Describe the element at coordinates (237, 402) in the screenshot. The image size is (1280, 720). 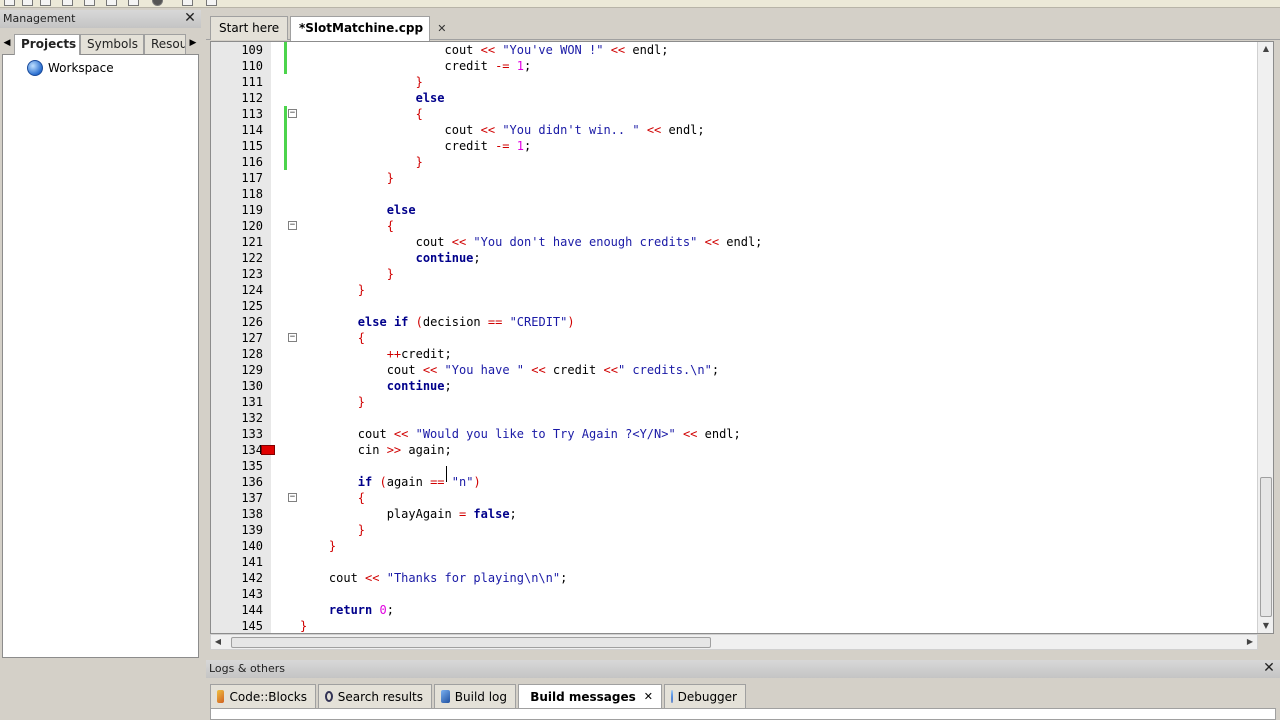
I see `line-number: 131` at that location.